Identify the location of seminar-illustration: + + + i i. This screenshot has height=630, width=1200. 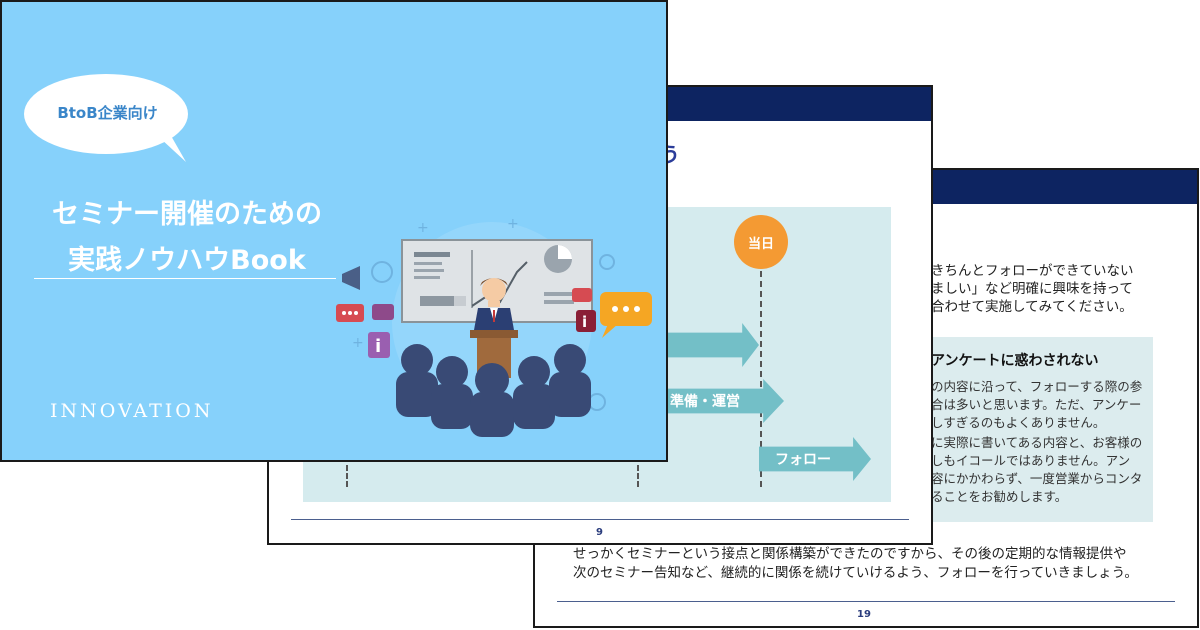
(494, 326).